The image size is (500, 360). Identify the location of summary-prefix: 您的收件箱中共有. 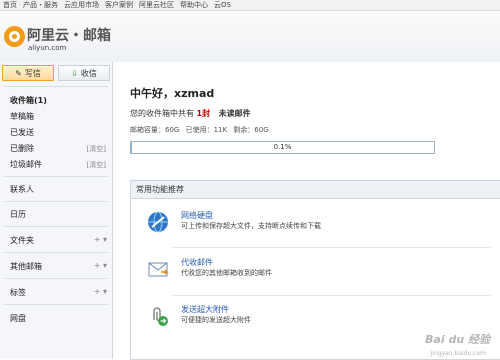
(162, 113).